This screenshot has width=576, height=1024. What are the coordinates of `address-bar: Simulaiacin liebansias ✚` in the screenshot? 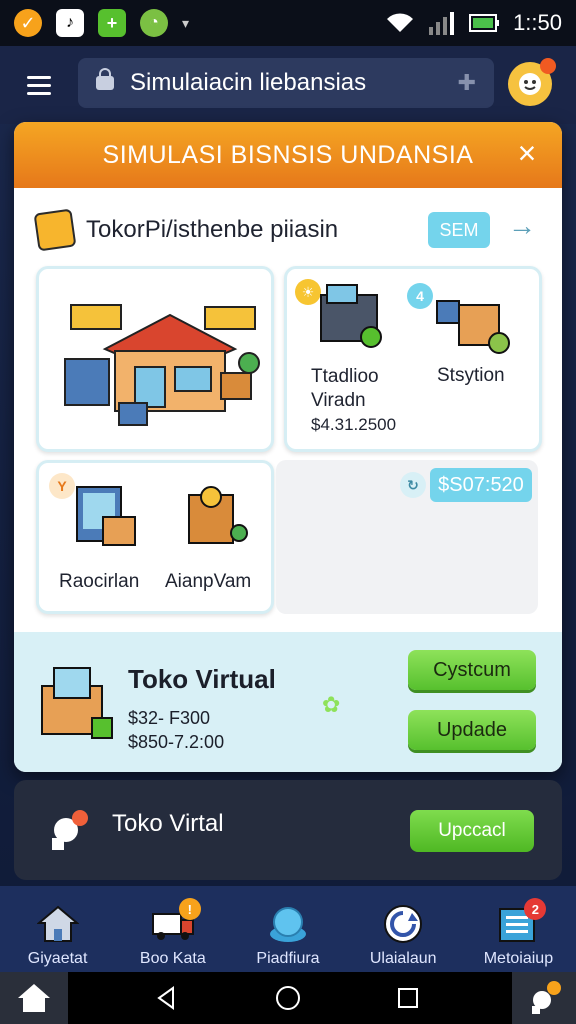 It's located at (286, 83).